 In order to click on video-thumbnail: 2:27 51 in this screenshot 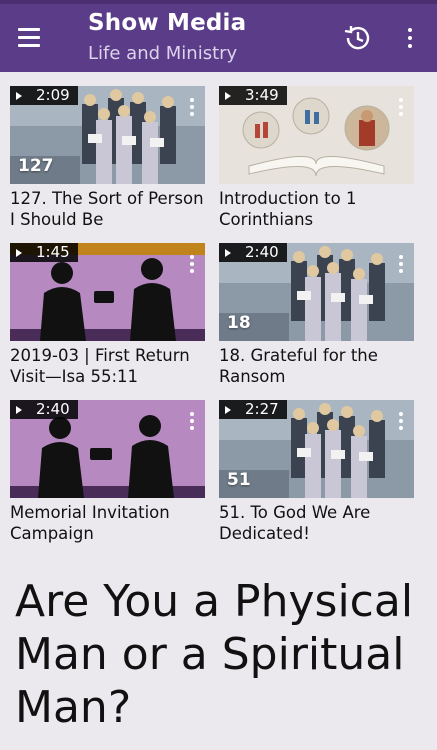, I will do `click(316, 449)`.